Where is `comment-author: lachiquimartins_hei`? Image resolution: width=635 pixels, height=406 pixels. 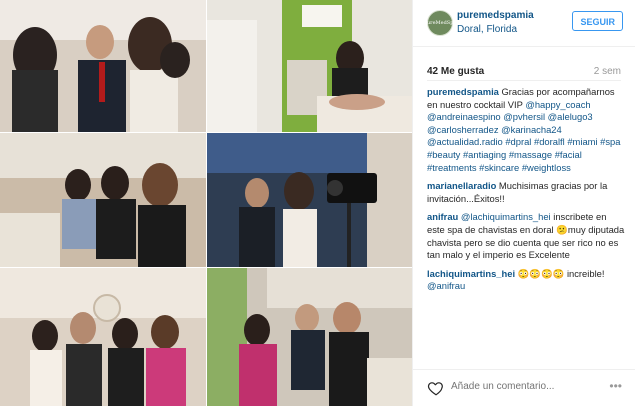 comment-author: lachiquimartins_hei is located at coordinates (471, 273).